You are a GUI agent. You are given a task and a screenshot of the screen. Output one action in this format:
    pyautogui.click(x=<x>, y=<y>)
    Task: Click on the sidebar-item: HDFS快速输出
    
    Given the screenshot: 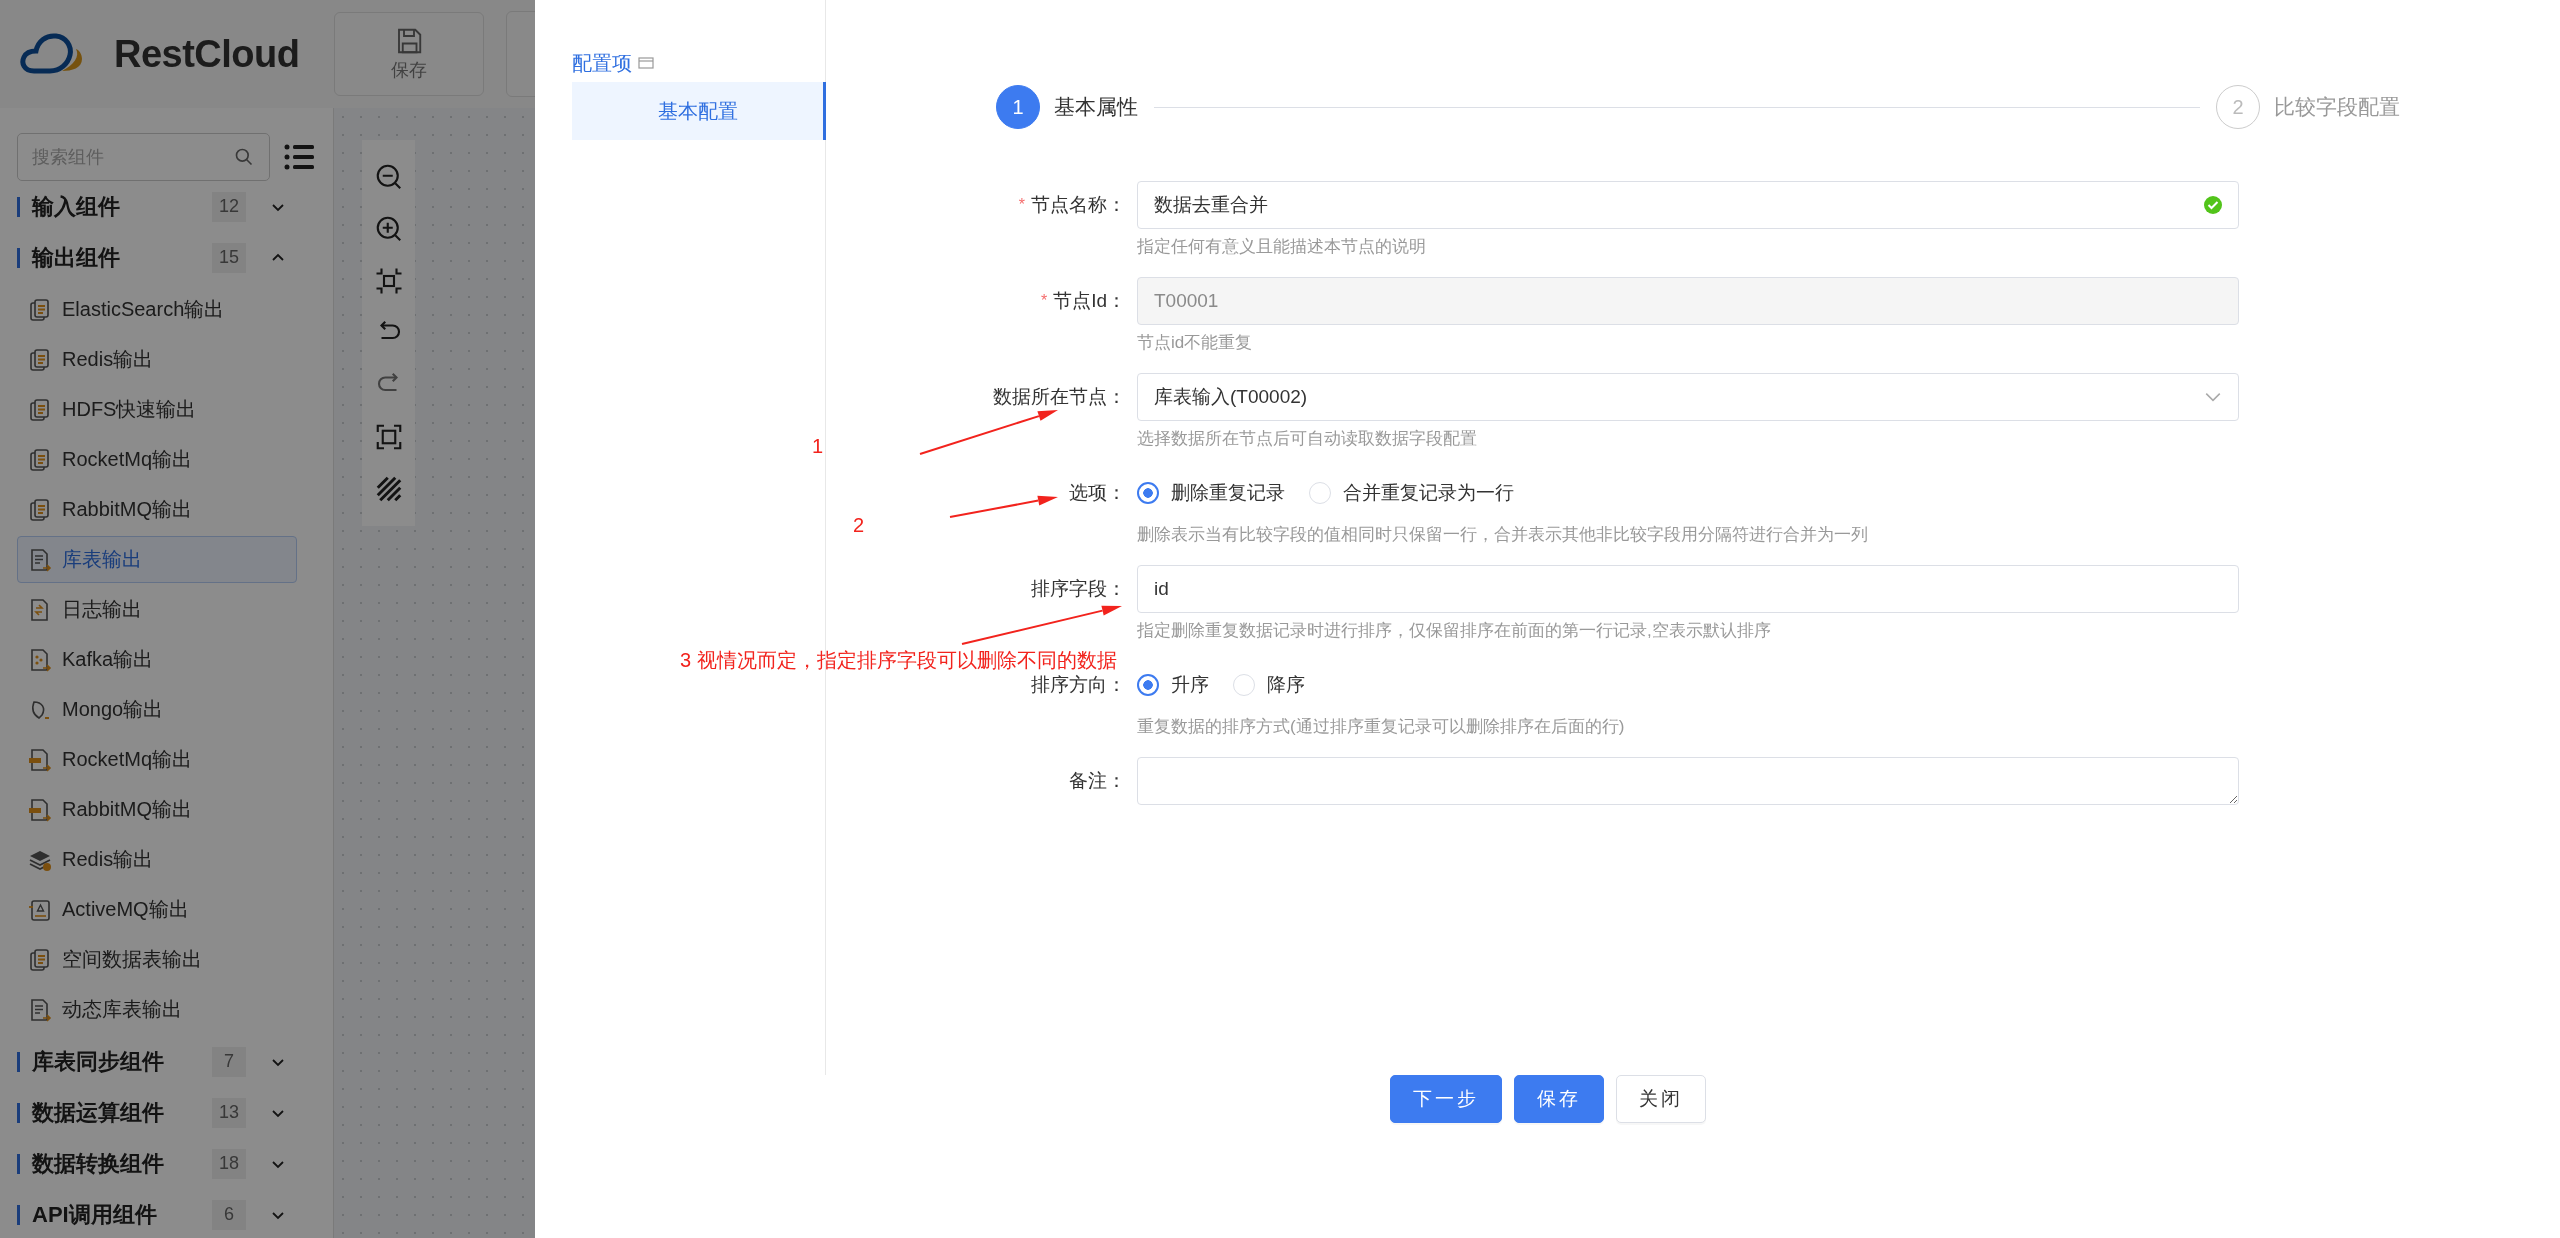 What is the action you would take?
    pyautogui.click(x=157, y=409)
    